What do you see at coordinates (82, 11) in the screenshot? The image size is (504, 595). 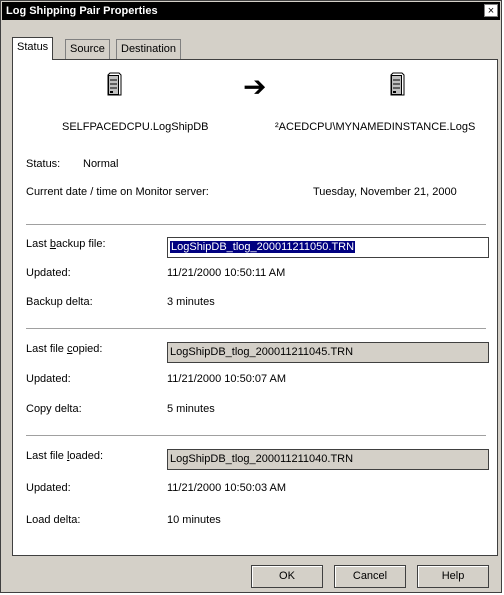 I see `window-title: Log Shipping Pair Properties` at bounding box center [82, 11].